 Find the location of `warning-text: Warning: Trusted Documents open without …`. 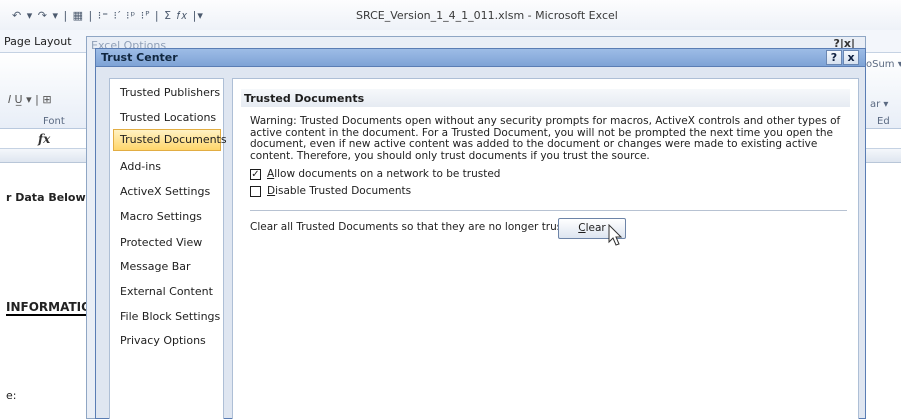

warning-text: Warning: Trusted Documents open without … is located at coordinates (545, 138).